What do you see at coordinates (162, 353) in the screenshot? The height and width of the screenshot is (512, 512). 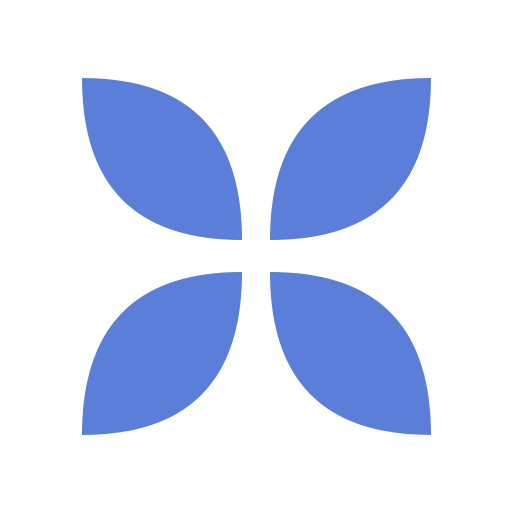 I see `bottom-left-petal` at bounding box center [162, 353].